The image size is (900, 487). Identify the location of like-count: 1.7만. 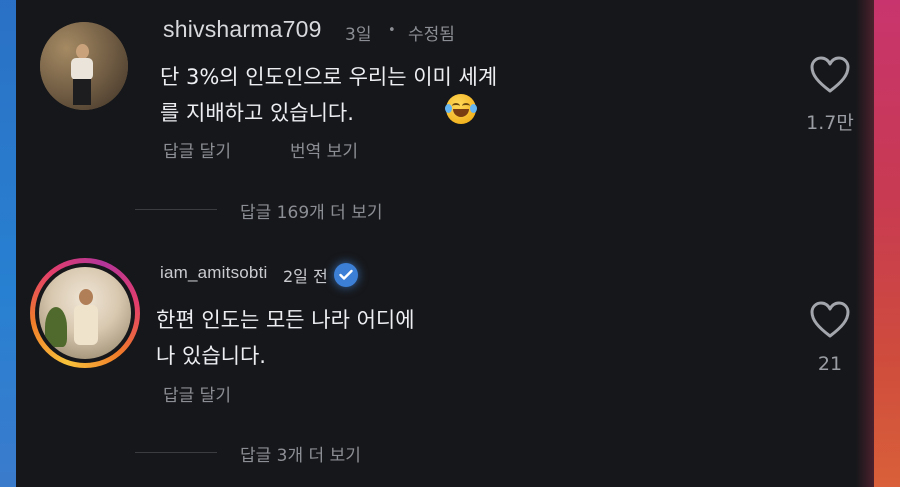
(830, 123).